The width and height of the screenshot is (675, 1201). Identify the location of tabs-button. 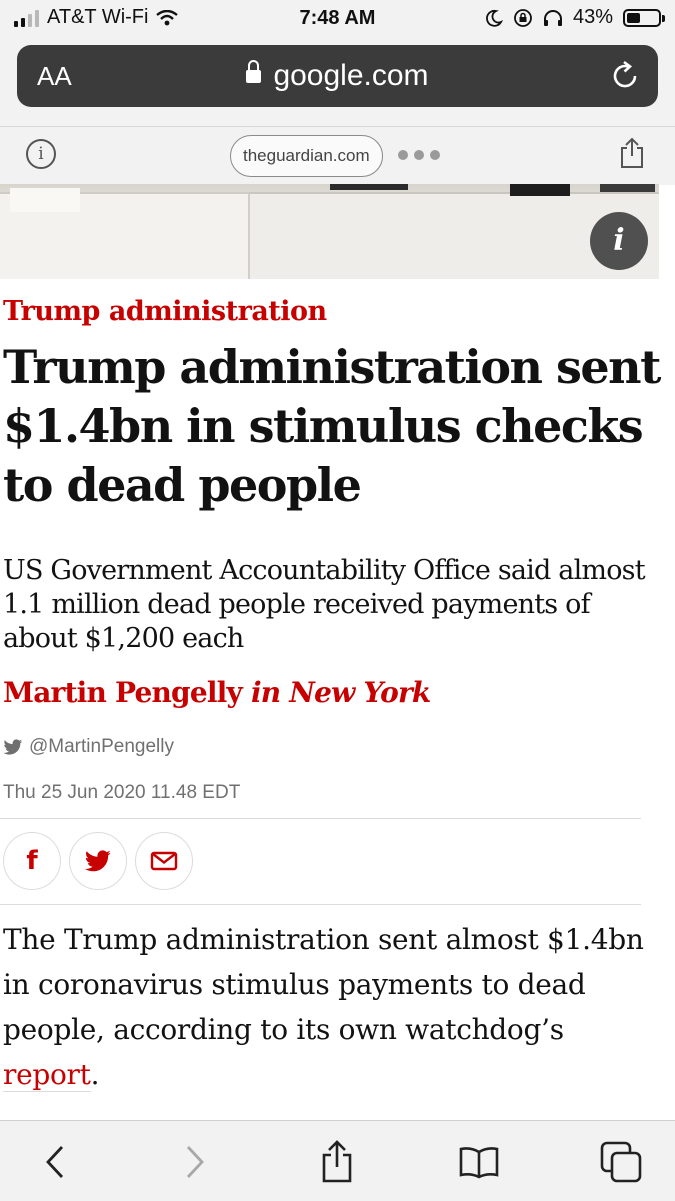
(621, 1162).